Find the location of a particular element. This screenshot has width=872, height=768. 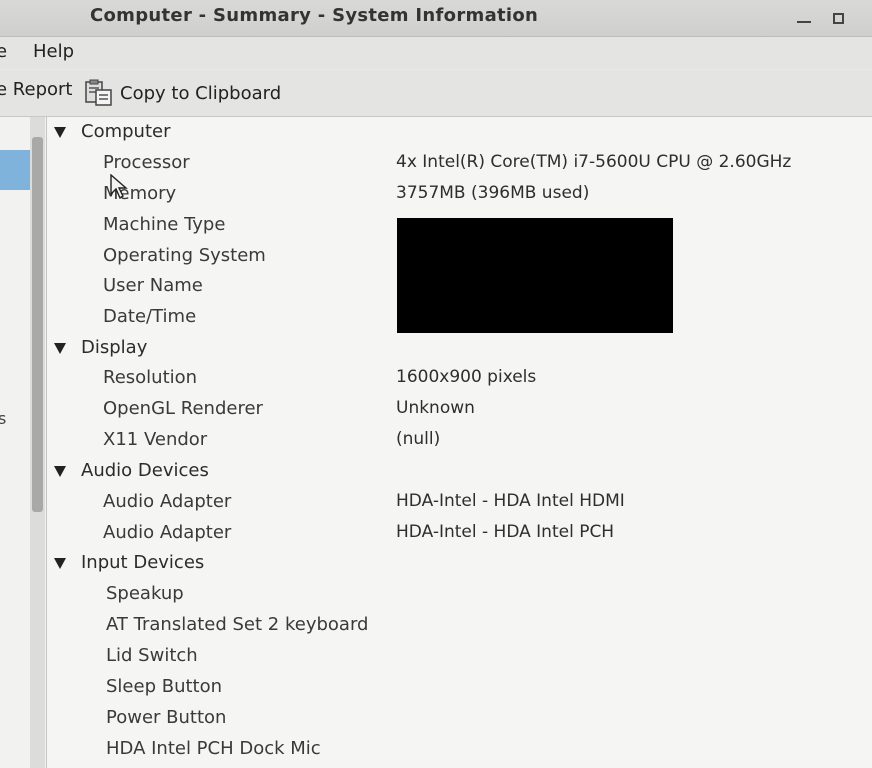

tree-row: X11 Vendor (null) is located at coordinates (459, 441).